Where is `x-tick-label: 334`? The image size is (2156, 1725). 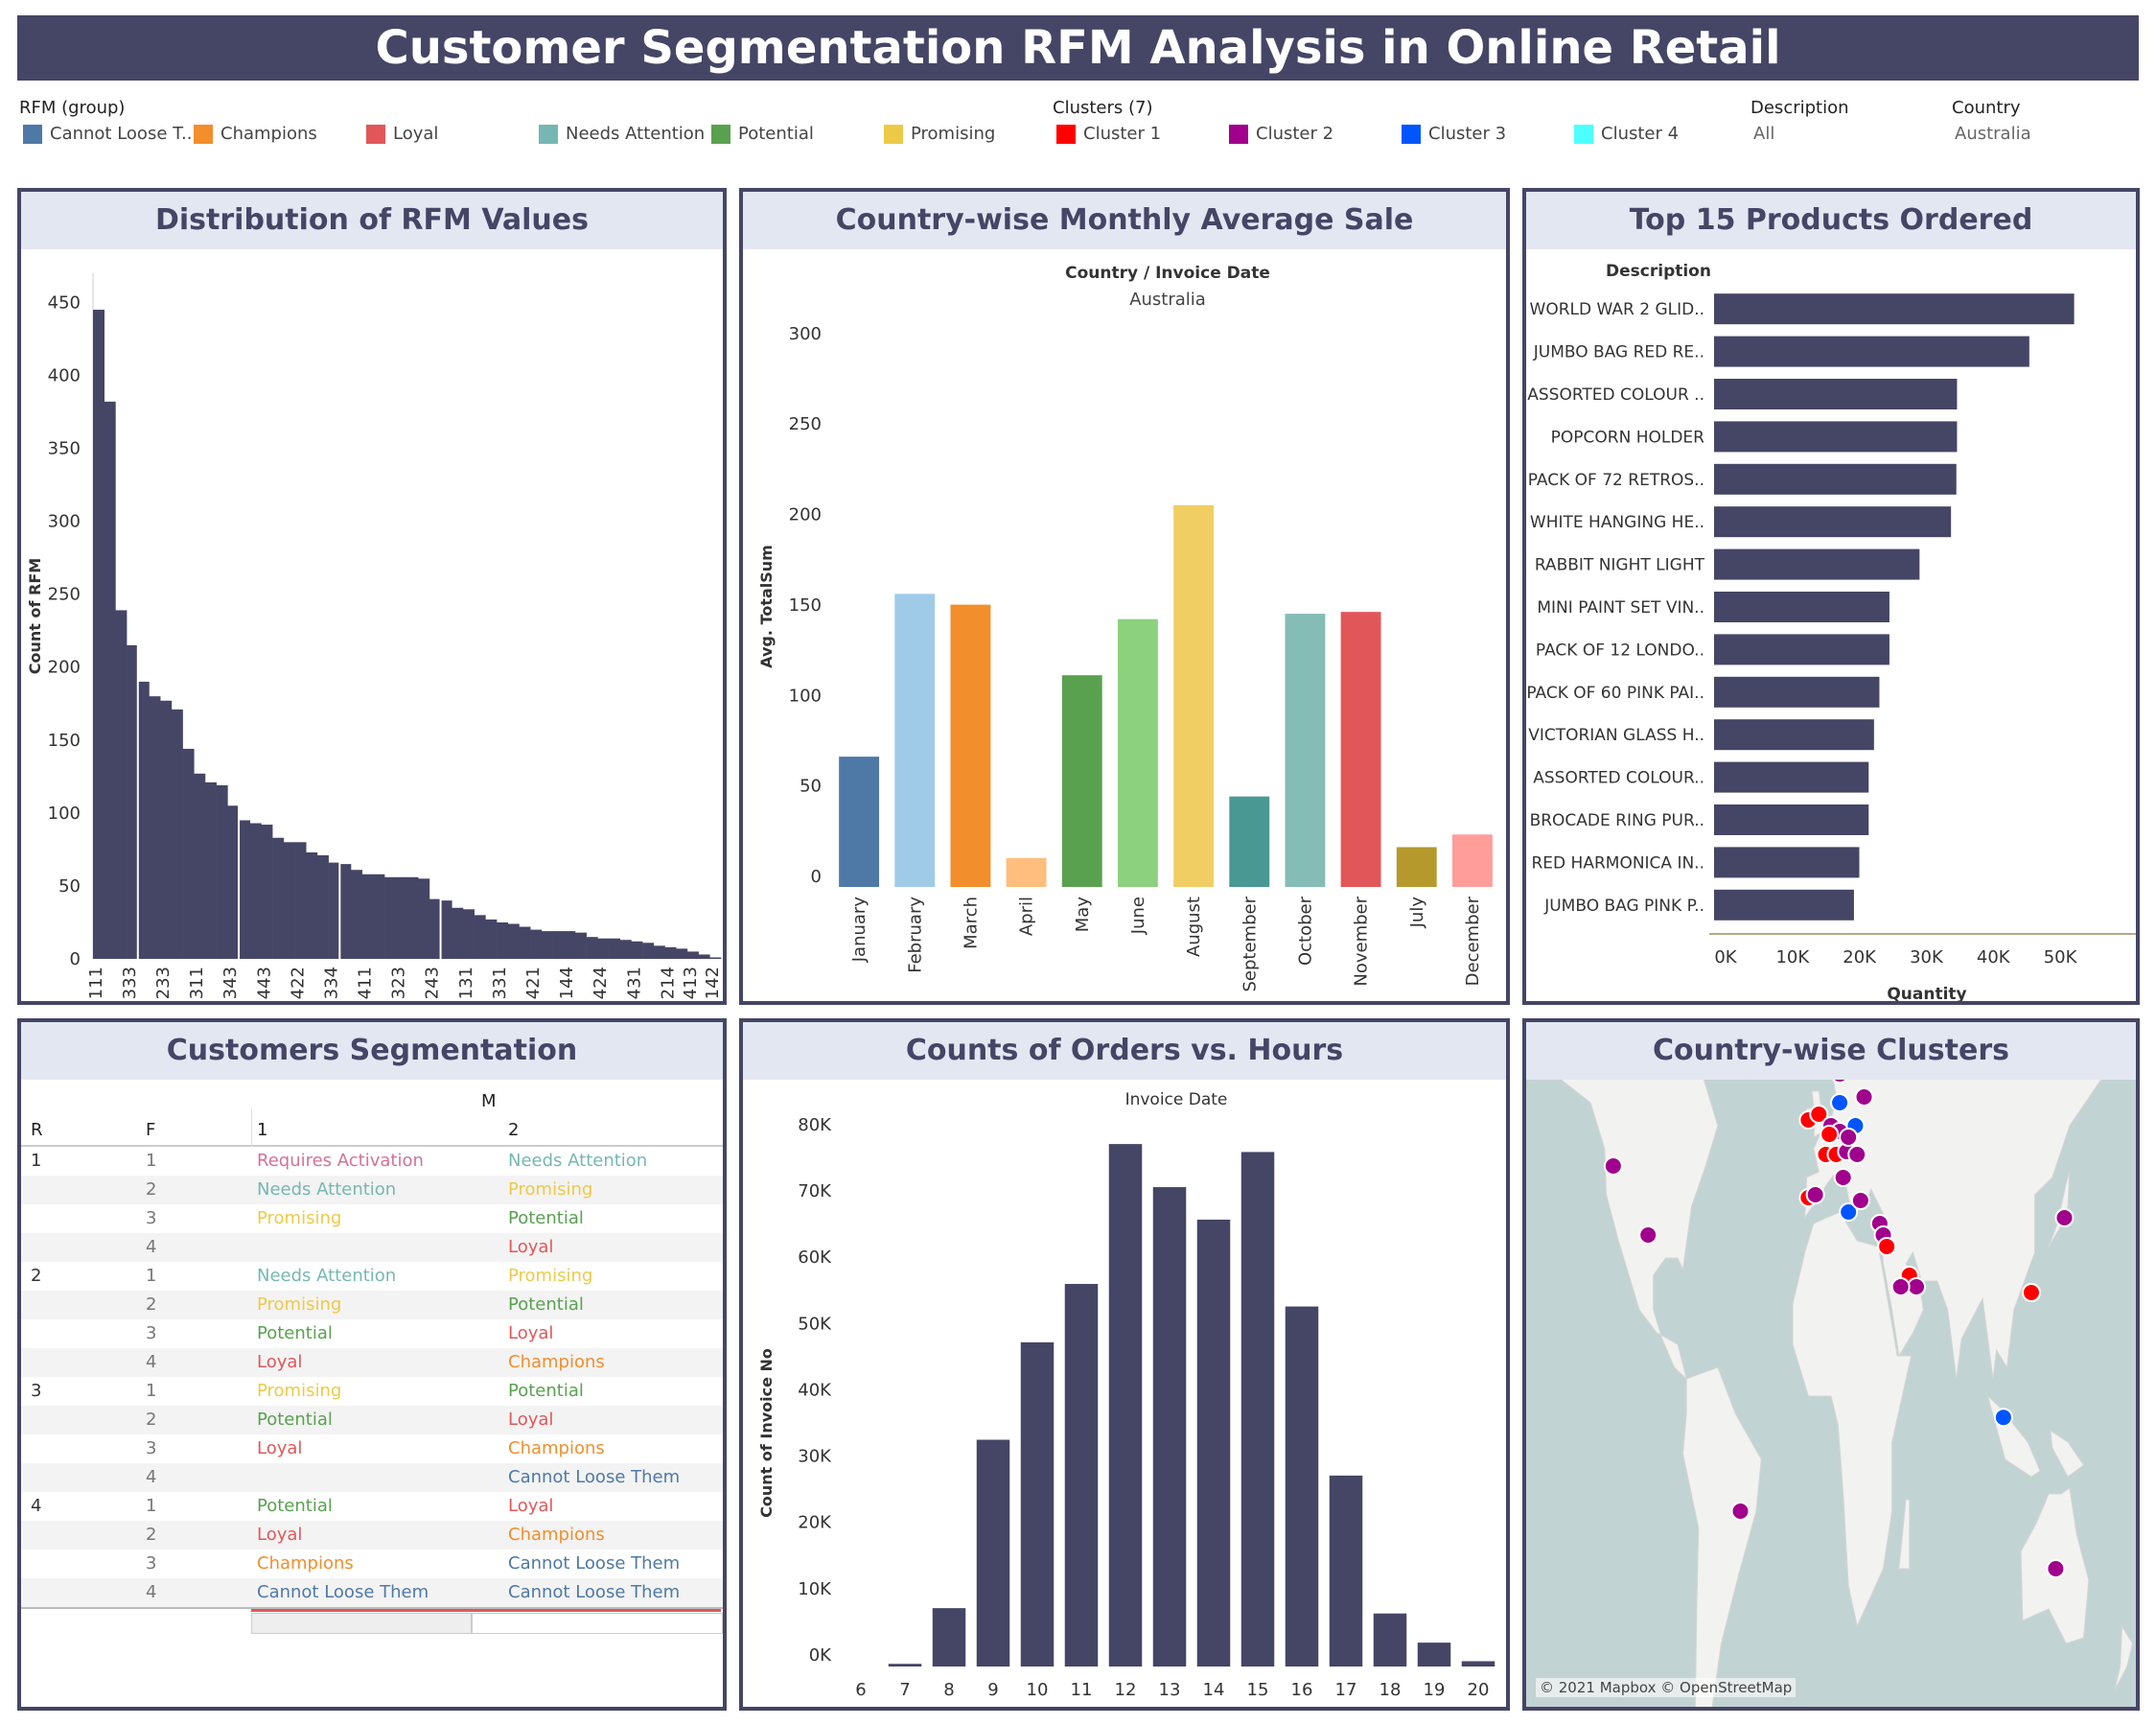 x-tick-label: 334 is located at coordinates (331, 983).